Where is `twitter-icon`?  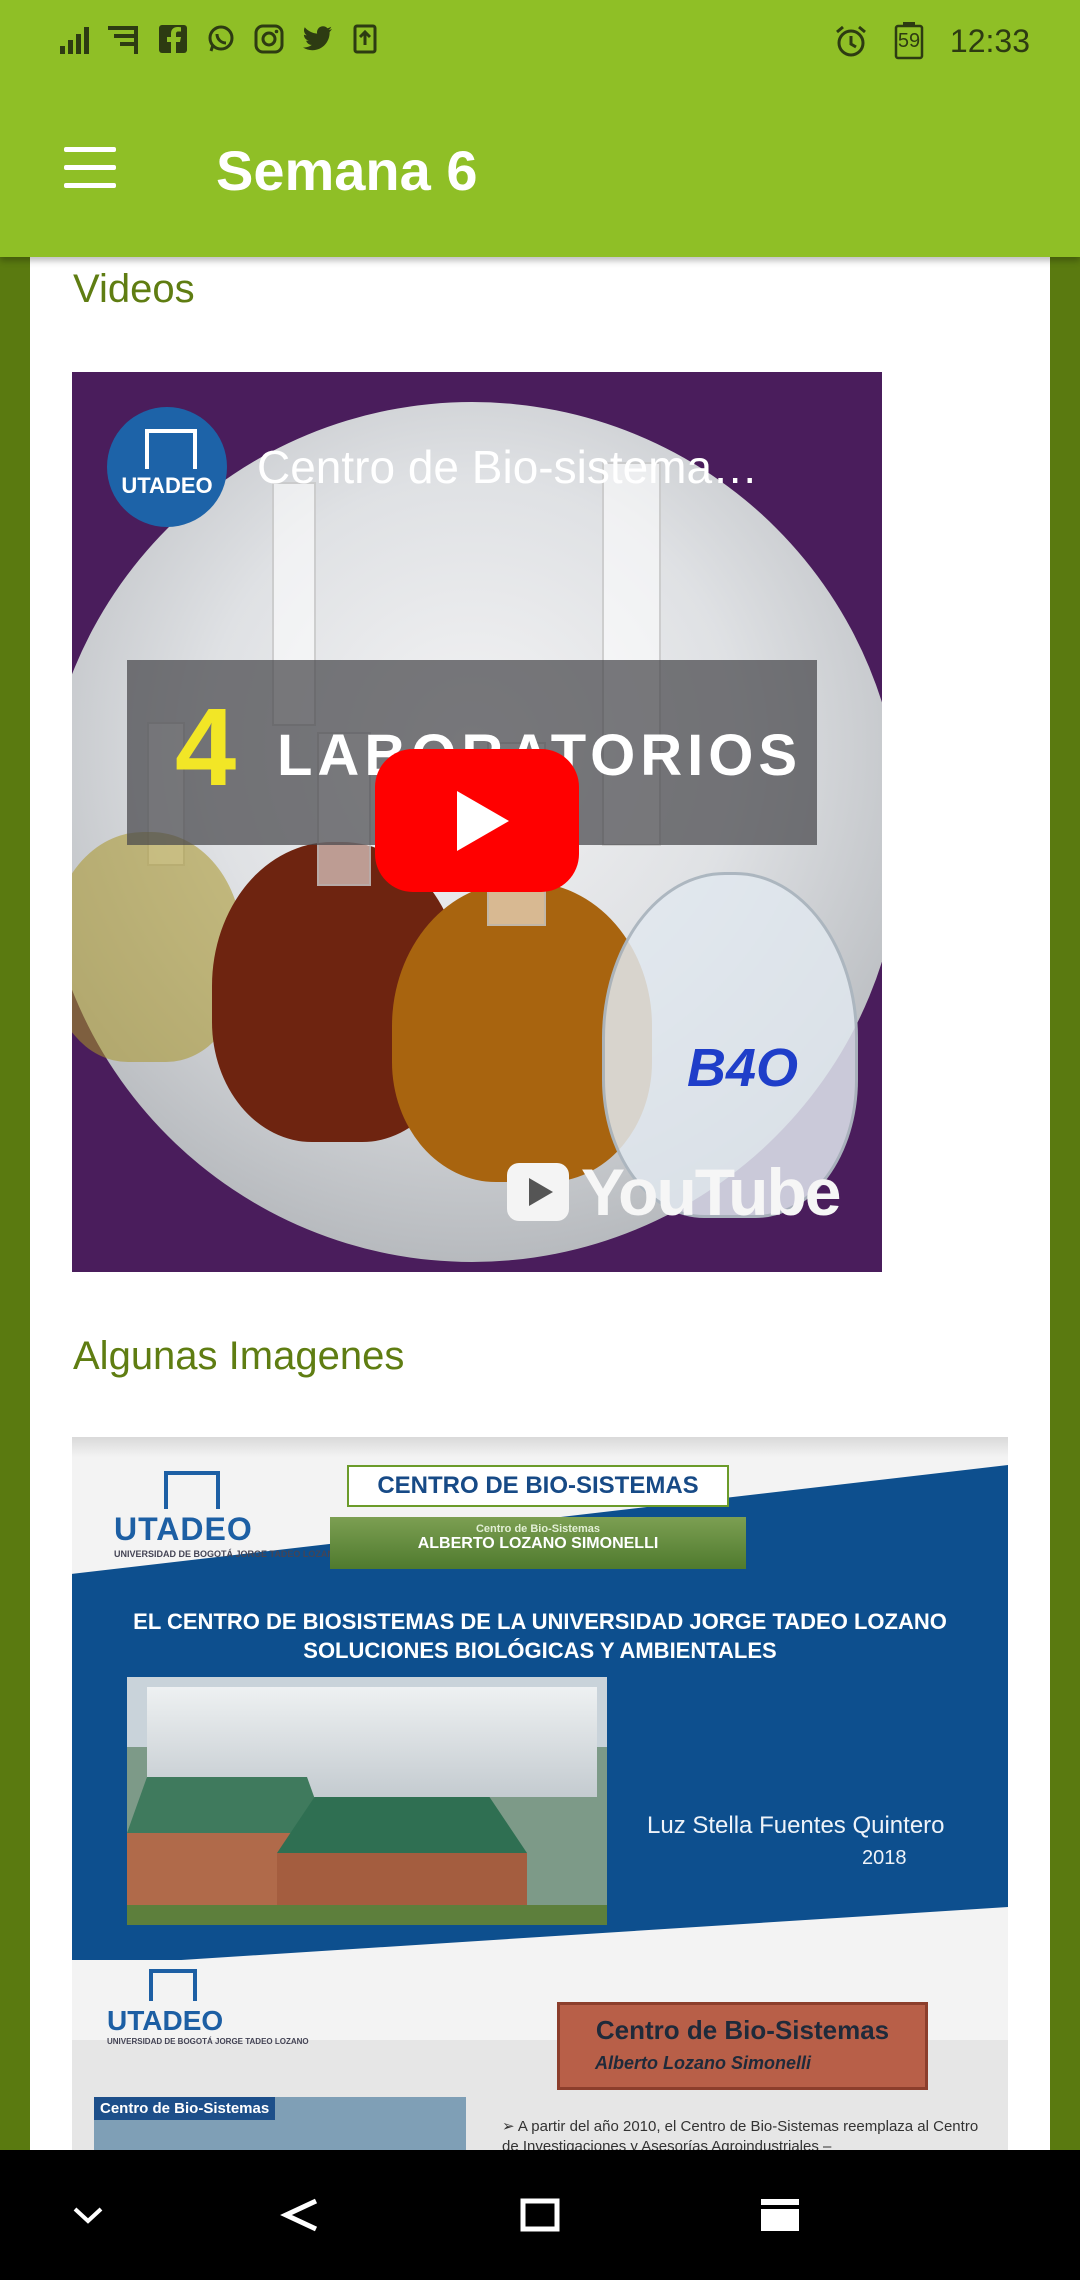 twitter-icon is located at coordinates (317, 39).